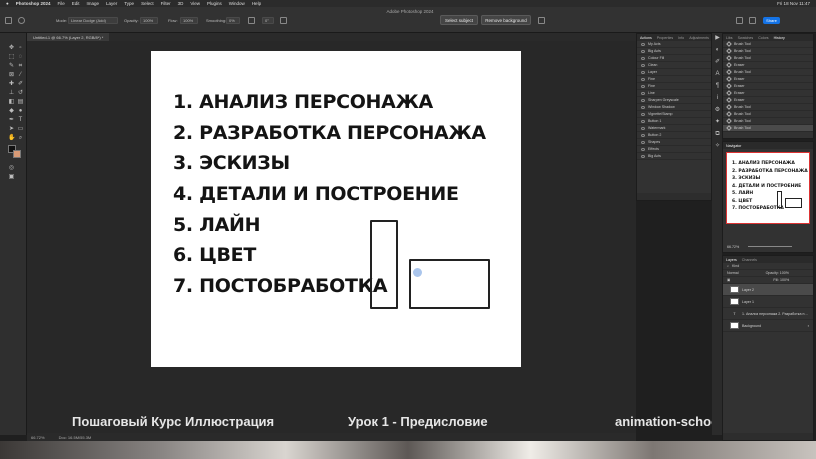 The width and height of the screenshot is (816, 459). What do you see at coordinates (7, 3) in the screenshot?
I see `apple-icon: ●` at bounding box center [7, 3].